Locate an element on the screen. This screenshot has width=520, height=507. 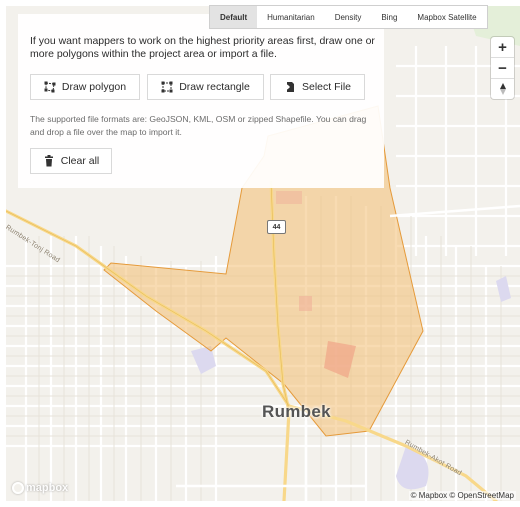
reset-bearing-button is located at coordinates (502, 89).